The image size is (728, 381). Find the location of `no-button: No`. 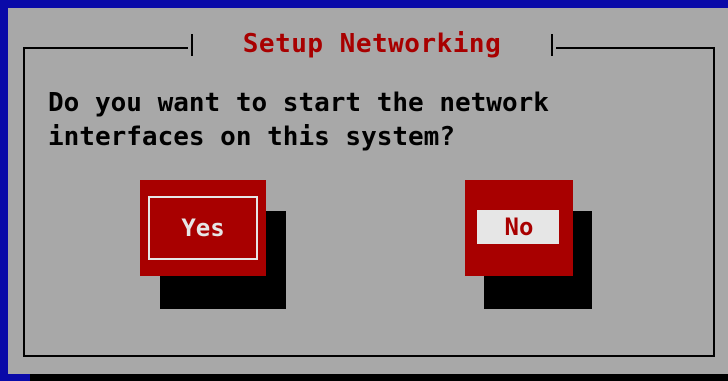

no-button: No is located at coordinates (519, 228).